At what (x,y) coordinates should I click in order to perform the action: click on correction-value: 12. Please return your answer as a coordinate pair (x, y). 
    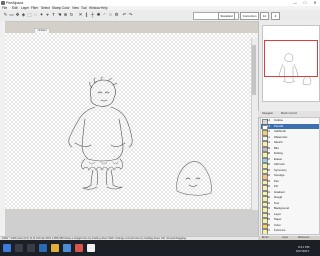
    Looking at the image, I should click on (264, 16).